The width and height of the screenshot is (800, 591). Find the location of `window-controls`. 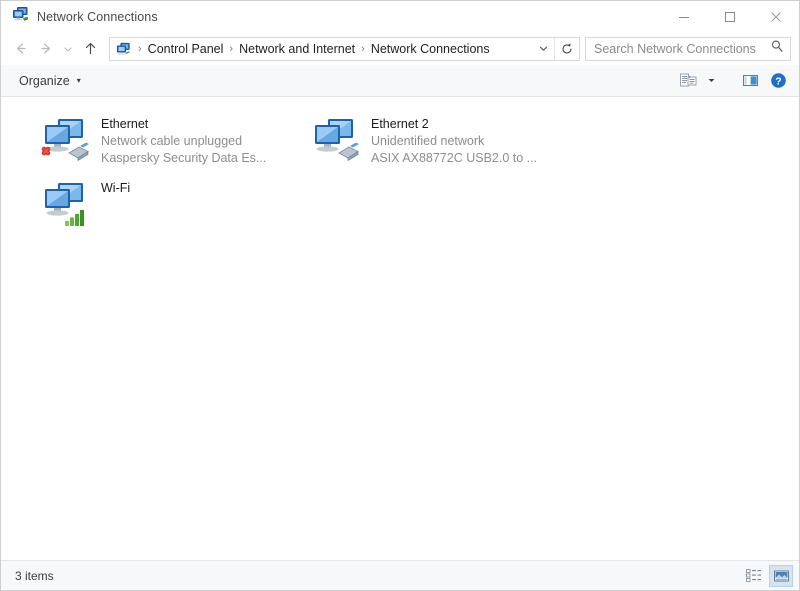

window-controls is located at coordinates (730, 16).